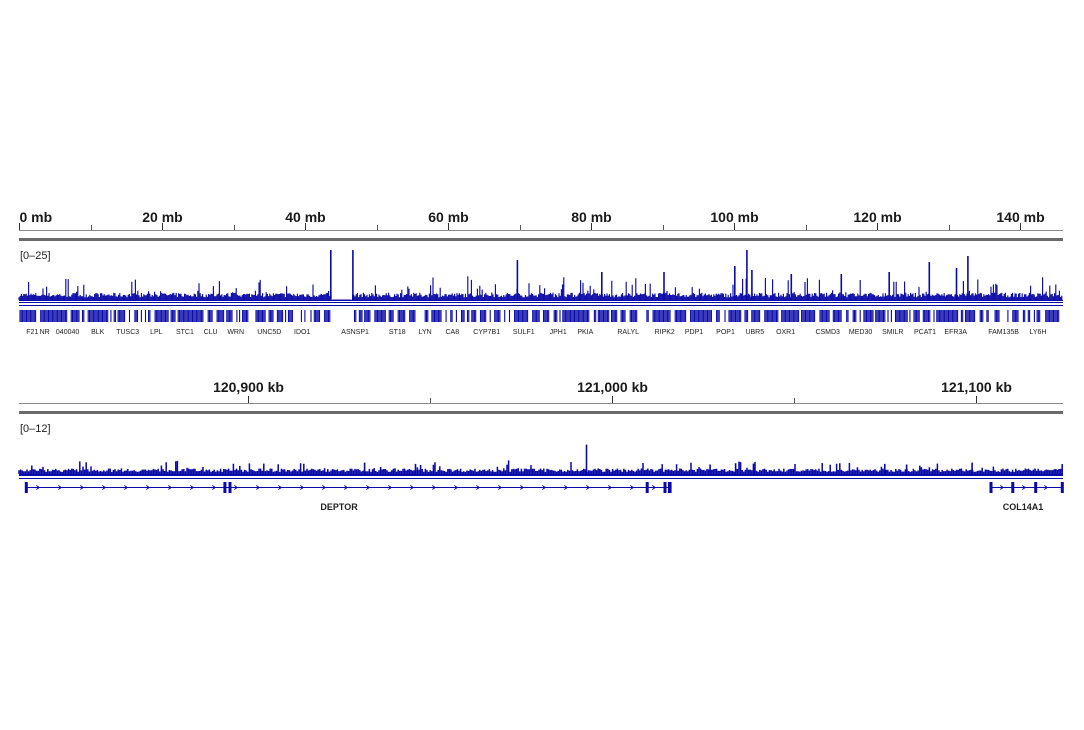  What do you see at coordinates (32, 332) in the screenshot?
I see `gene-label: F21` at bounding box center [32, 332].